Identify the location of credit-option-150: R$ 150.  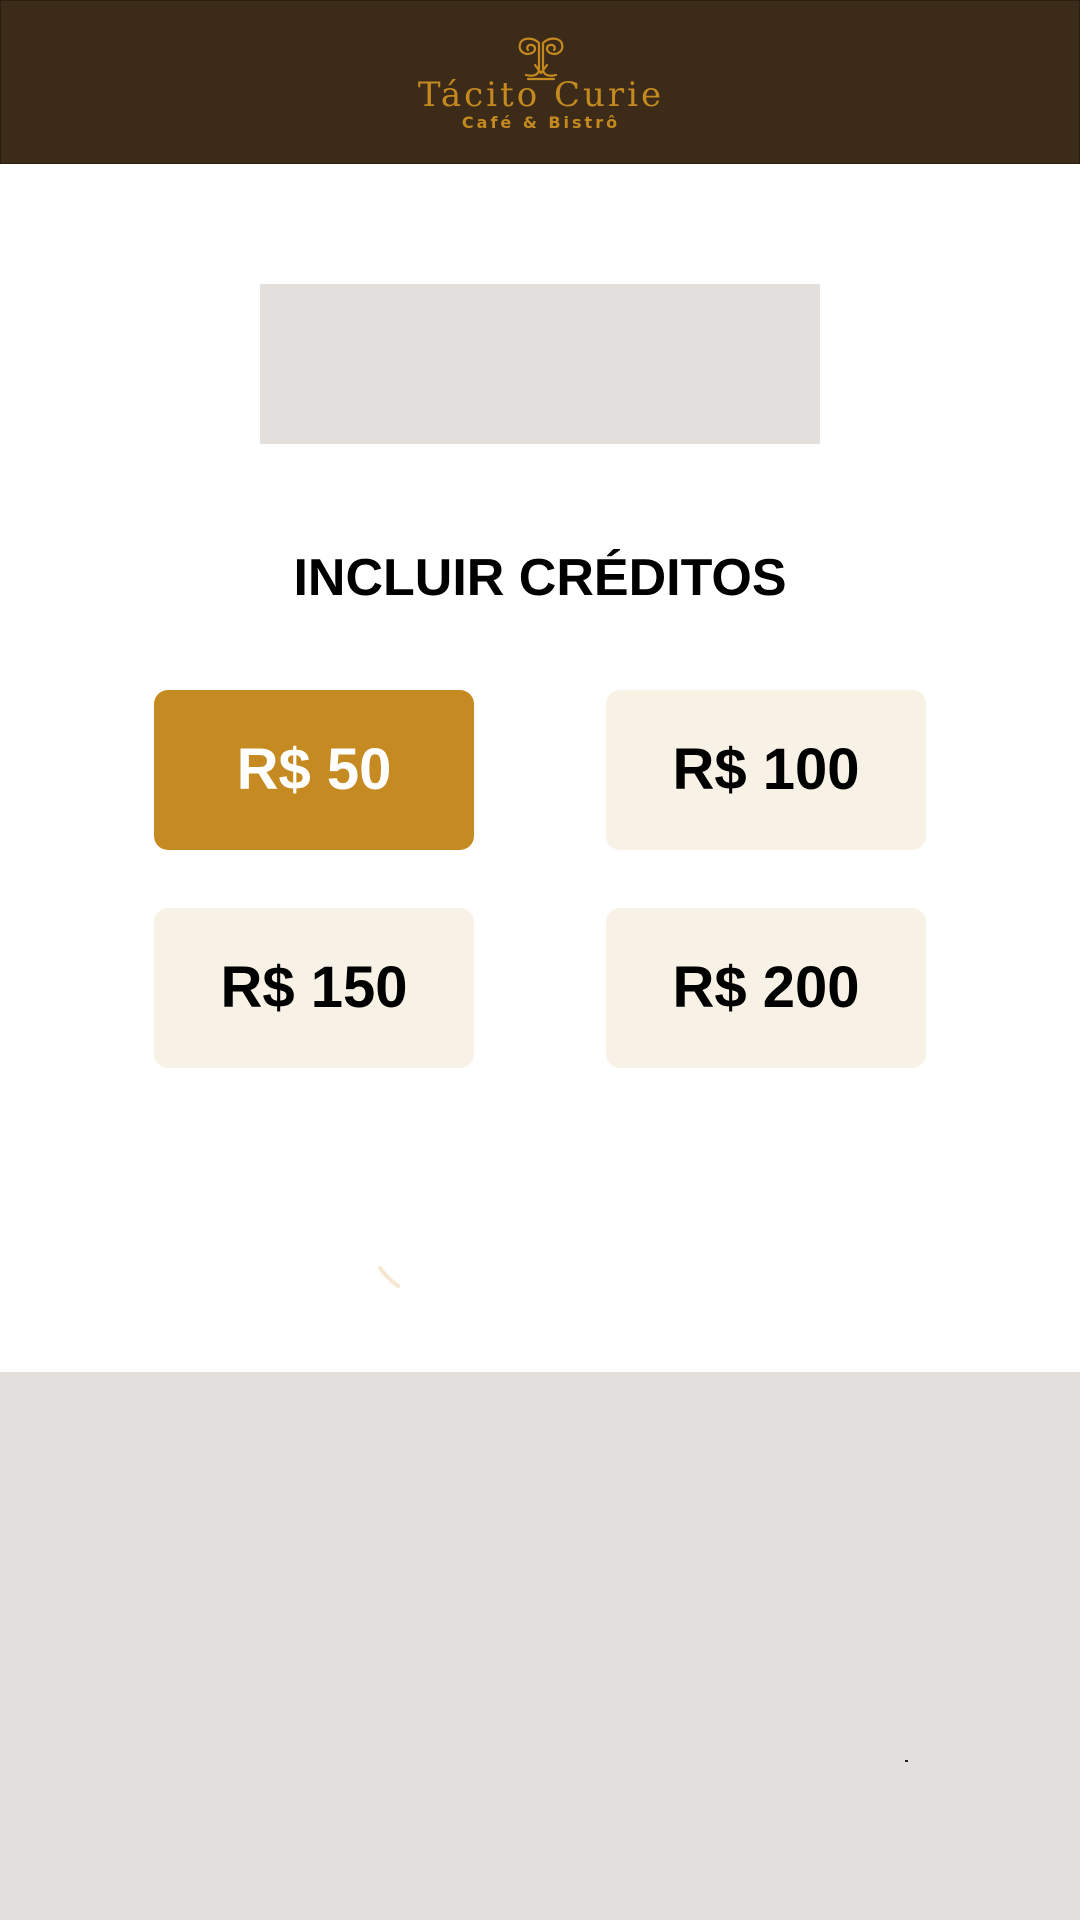
(314, 988).